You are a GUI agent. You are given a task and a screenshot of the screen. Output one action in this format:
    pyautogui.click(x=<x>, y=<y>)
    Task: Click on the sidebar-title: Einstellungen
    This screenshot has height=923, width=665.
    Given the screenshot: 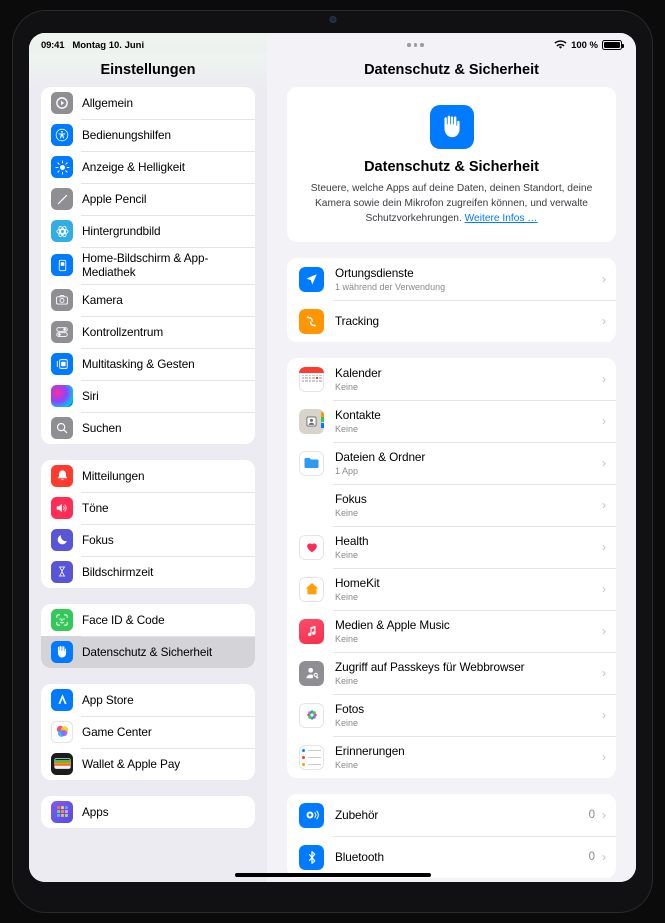 What is the action you would take?
    pyautogui.click(x=148, y=70)
    